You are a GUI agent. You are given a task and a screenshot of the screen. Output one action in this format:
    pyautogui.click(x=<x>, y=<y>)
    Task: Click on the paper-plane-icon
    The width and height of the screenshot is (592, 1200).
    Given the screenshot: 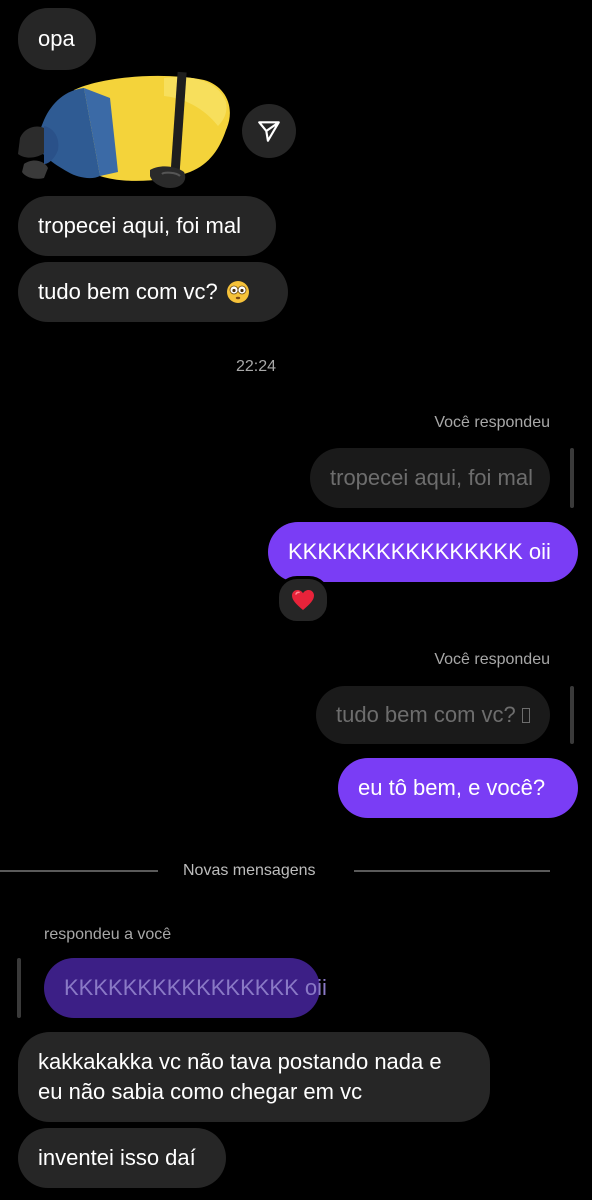 What is the action you would take?
    pyautogui.click(x=269, y=131)
    